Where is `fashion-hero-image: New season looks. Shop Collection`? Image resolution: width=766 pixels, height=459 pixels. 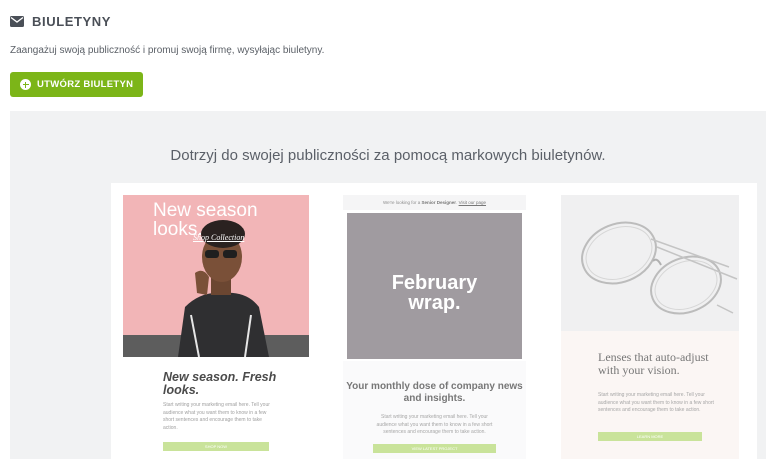 fashion-hero-image: New season looks. Shop Collection is located at coordinates (216, 276).